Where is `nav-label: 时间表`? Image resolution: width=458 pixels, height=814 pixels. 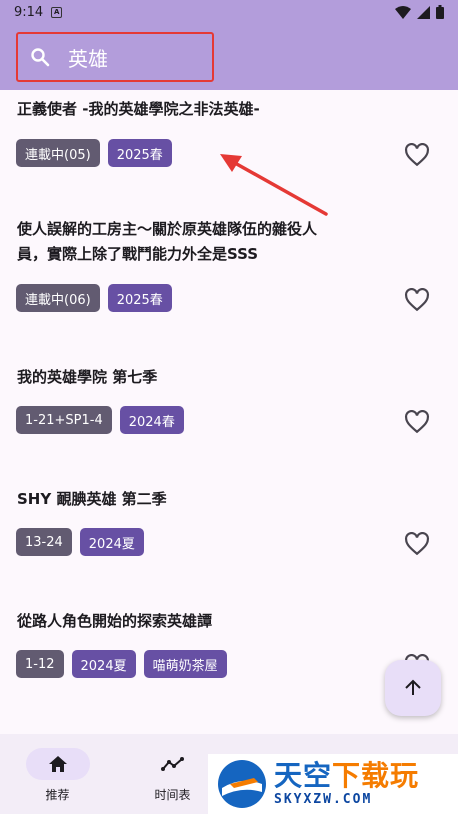 nav-label: 时间表 is located at coordinates (172, 795).